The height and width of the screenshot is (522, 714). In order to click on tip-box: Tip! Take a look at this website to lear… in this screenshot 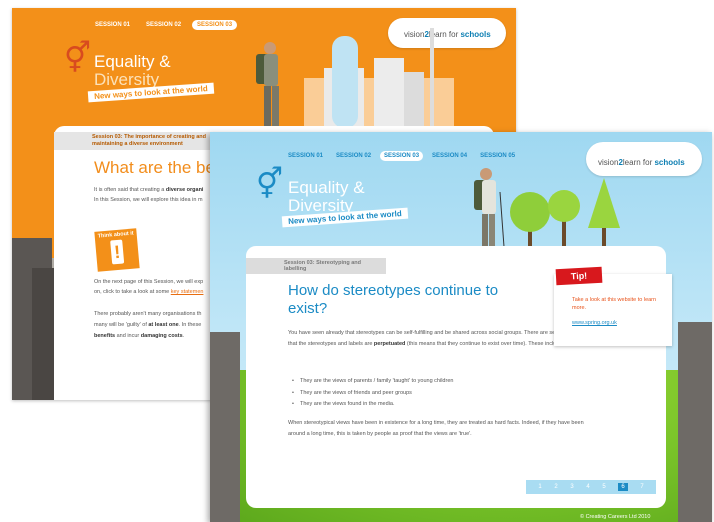, I will do `click(613, 306)`.